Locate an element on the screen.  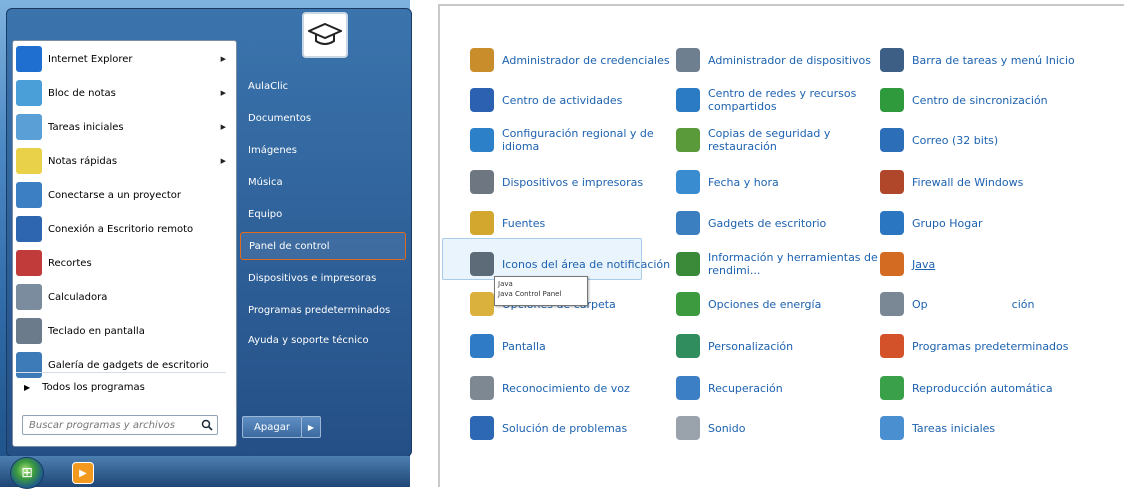
program-item: Calculadora is located at coordinates (124, 297).